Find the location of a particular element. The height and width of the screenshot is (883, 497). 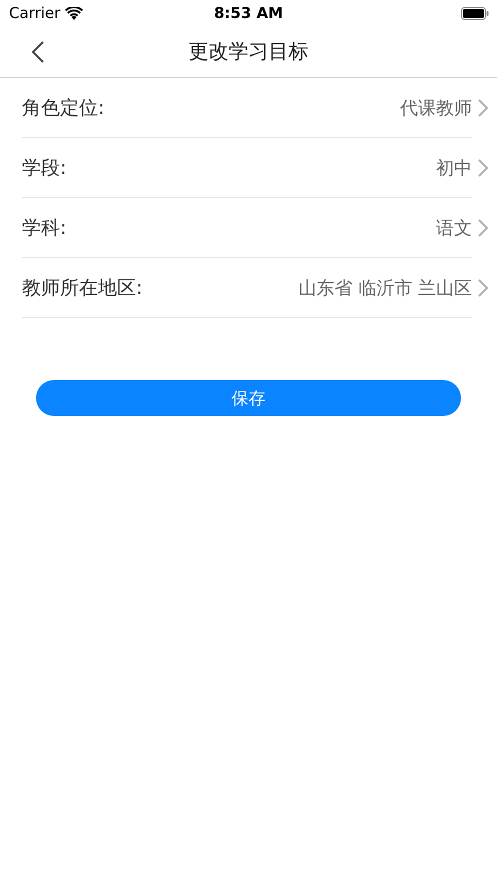

settings-row: 教师所在地区: 山东省 临沂市 兰山区 is located at coordinates (247, 288).